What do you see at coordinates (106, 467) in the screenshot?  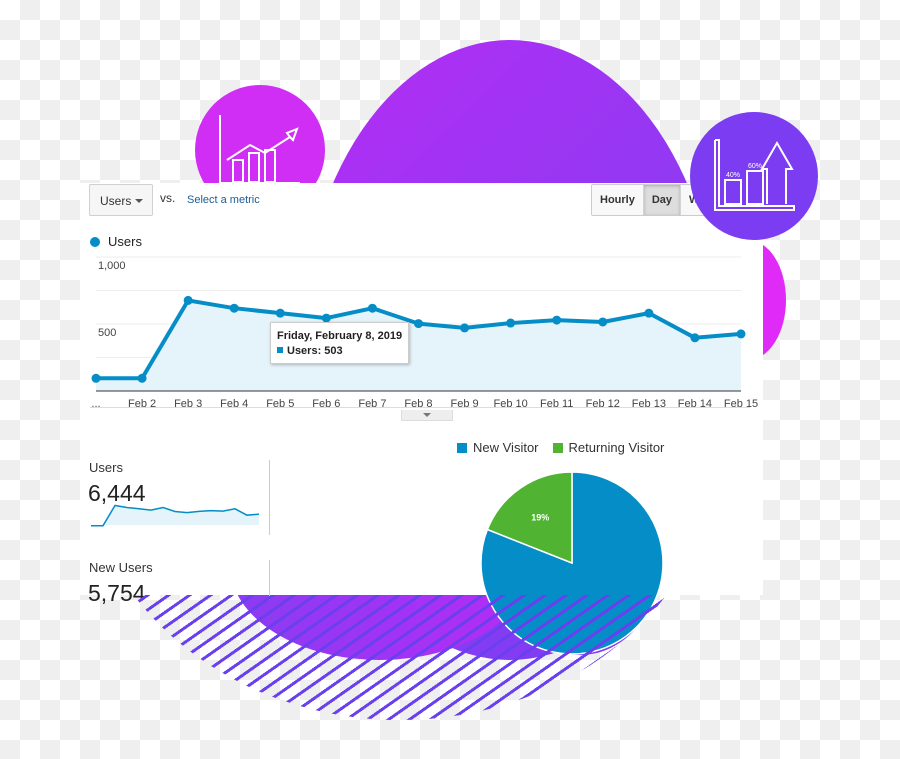 I see `metric-users-label: Users` at bounding box center [106, 467].